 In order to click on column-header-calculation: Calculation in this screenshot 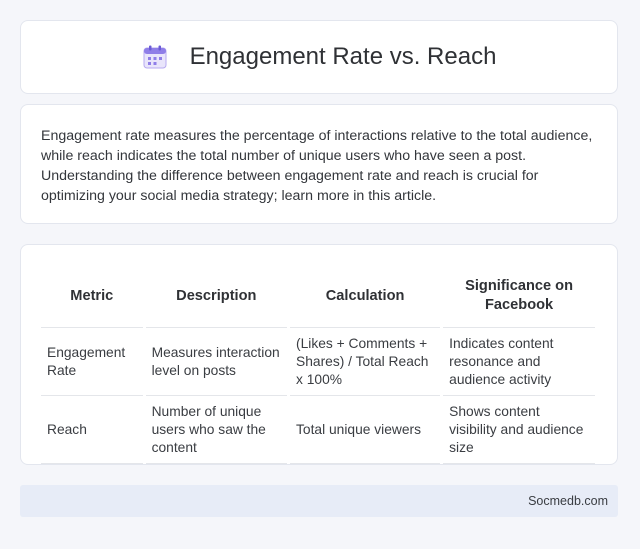, I will do `click(365, 296)`.